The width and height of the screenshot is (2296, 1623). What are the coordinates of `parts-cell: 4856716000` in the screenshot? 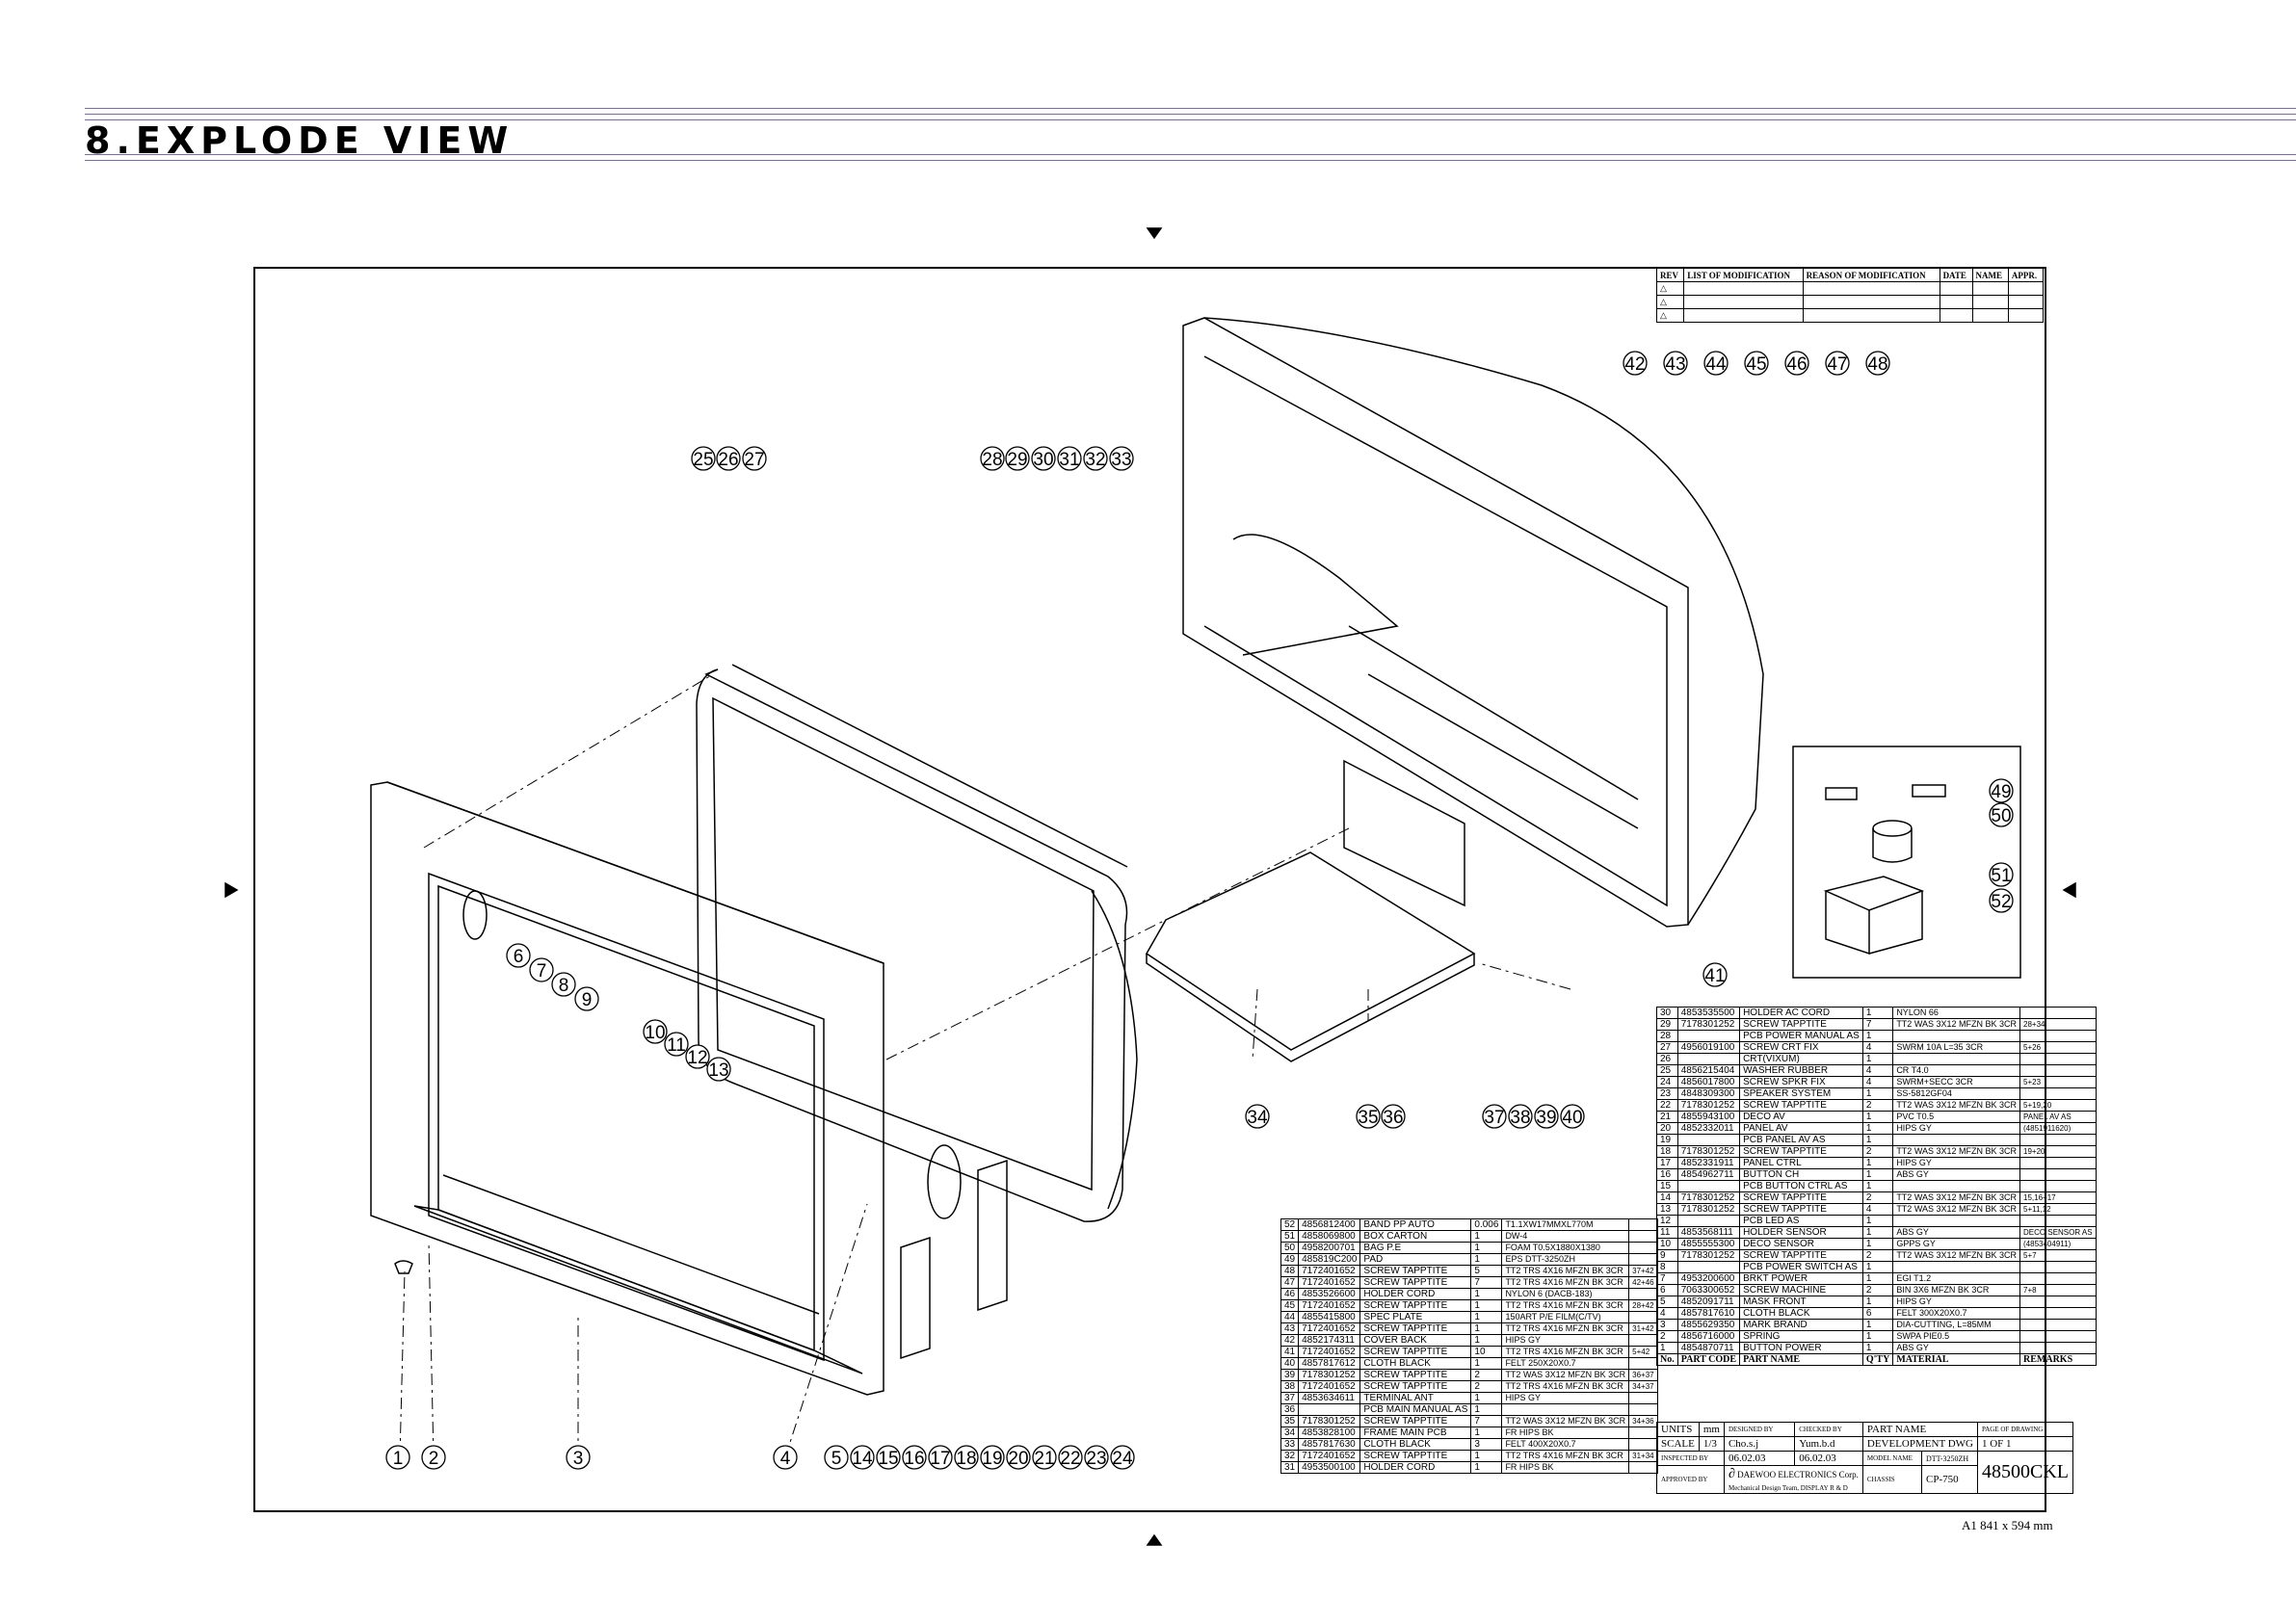 It's located at (1708, 1336).